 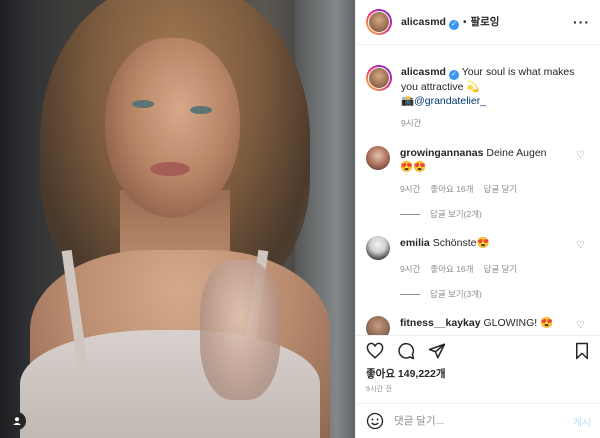 I want to click on comment-text: GLOWING!, so click(x=510, y=323).